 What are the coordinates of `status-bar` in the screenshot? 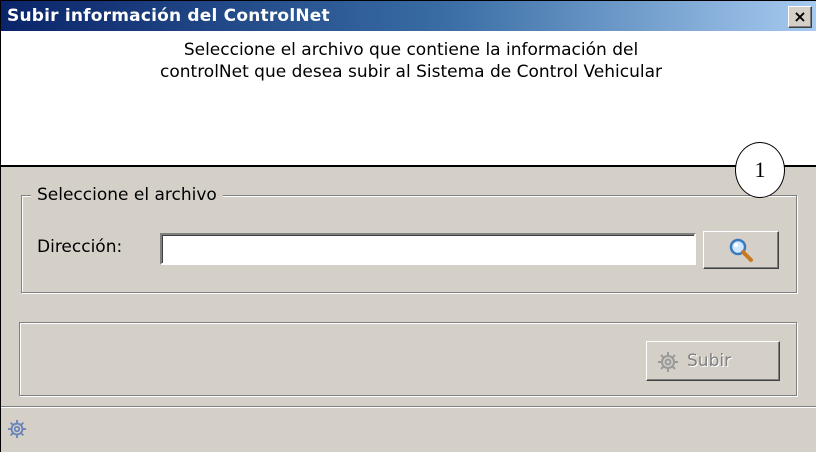 It's located at (408, 429).